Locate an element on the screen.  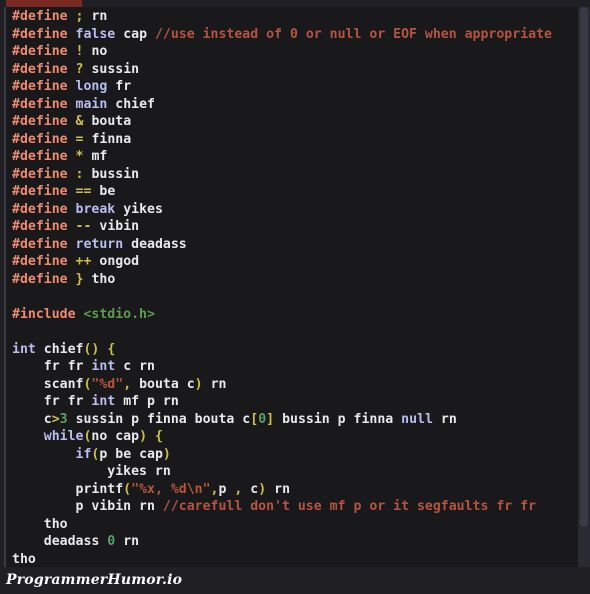
code-line: #define ? sussin is located at coordinates (76, 69).